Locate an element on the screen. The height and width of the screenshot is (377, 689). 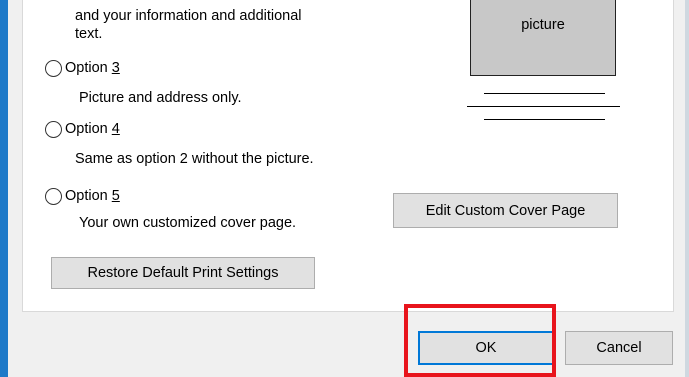
option2-description-line2: text. is located at coordinates (89, 34).